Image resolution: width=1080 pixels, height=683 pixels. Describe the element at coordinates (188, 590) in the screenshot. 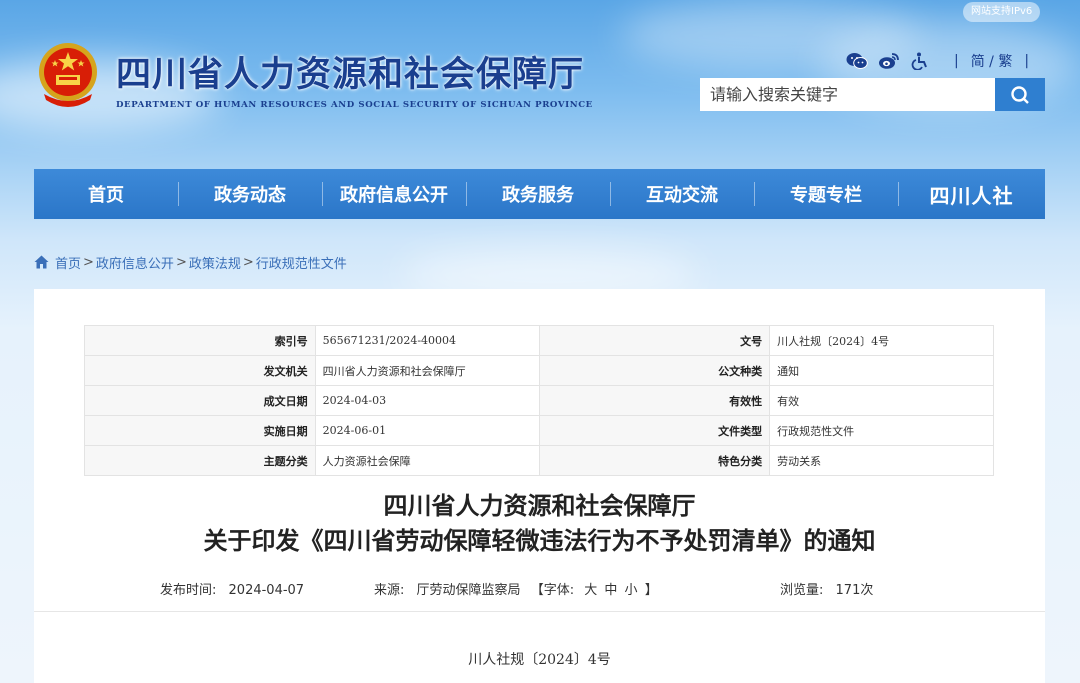

I see `publish-label: 发布时间:` at that location.